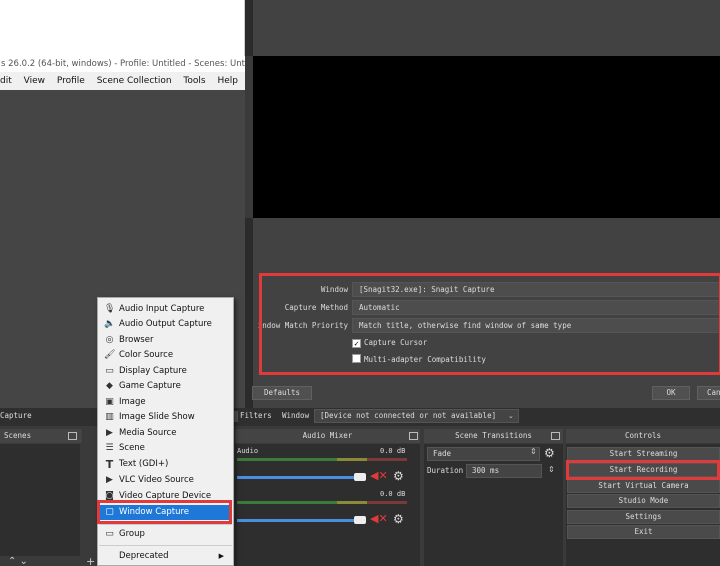 This screenshot has width=720, height=566. Describe the element at coordinates (165, 464) in the screenshot. I see `menu-item-text-gdi: T Text (GDI+)` at that location.